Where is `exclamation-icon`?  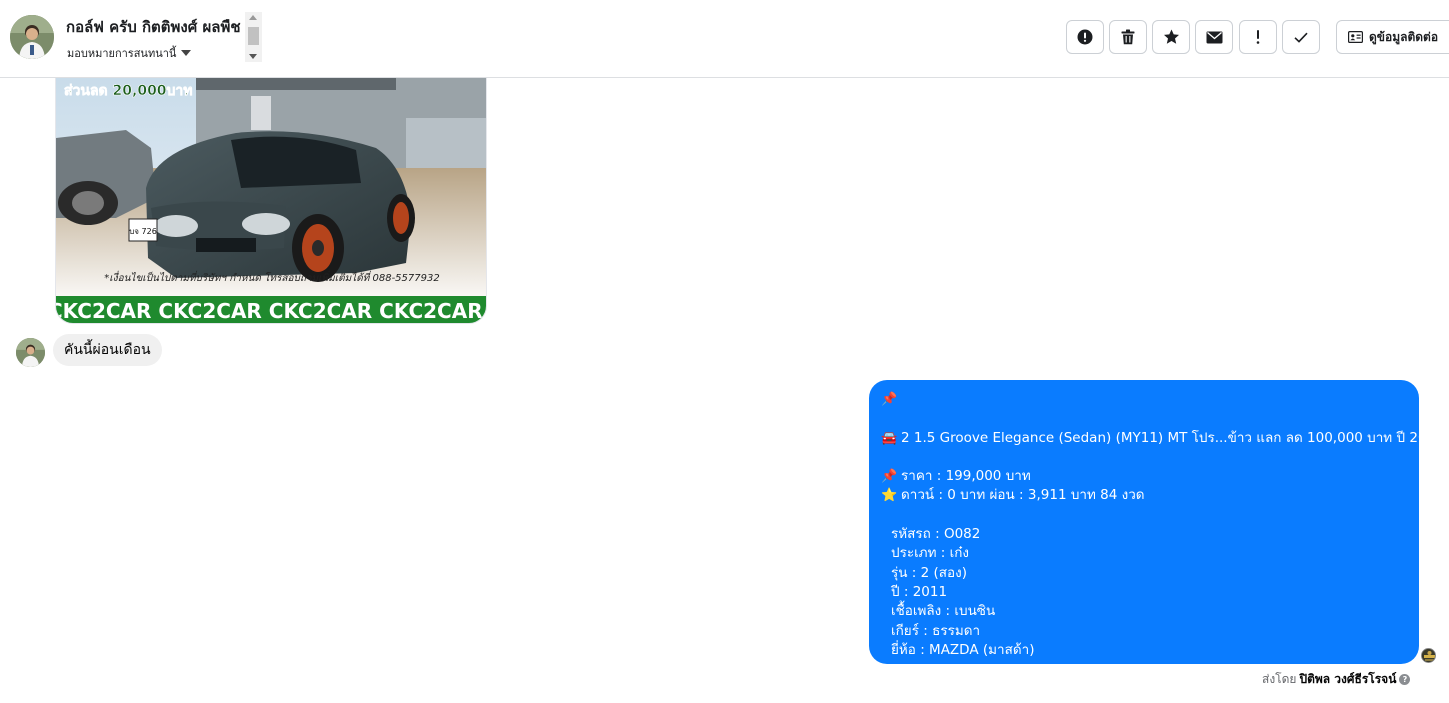 exclamation-icon is located at coordinates (1258, 37).